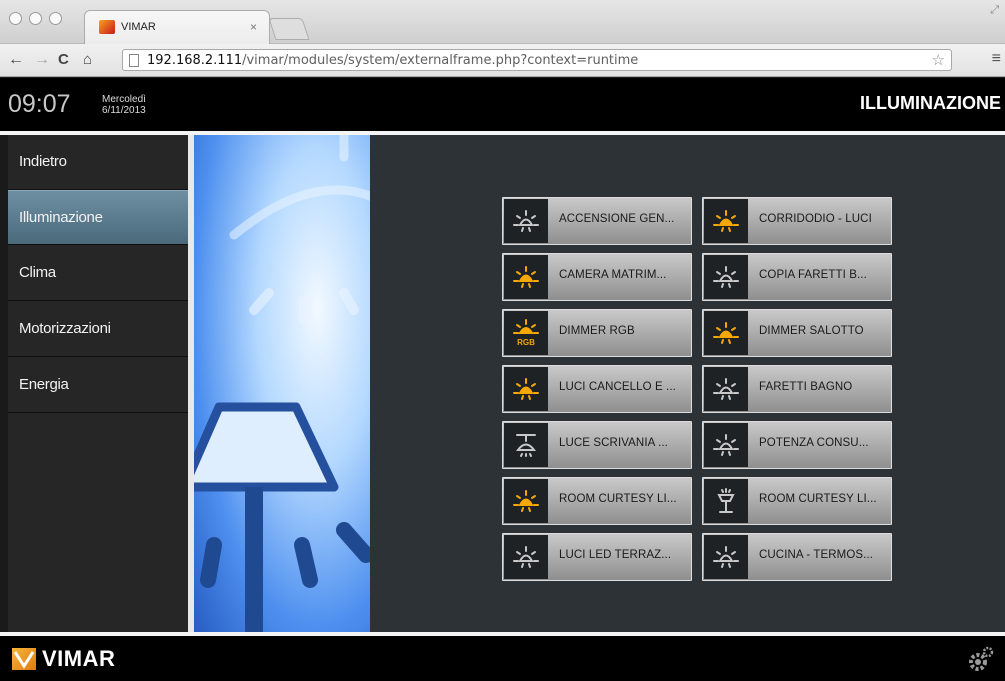 The height and width of the screenshot is (681, 1005). What do you see at coordinates (124, 105) in the screenshot?
I see `date-display: Mercoledì 6/11/2013` at bounding box center [124, 105].